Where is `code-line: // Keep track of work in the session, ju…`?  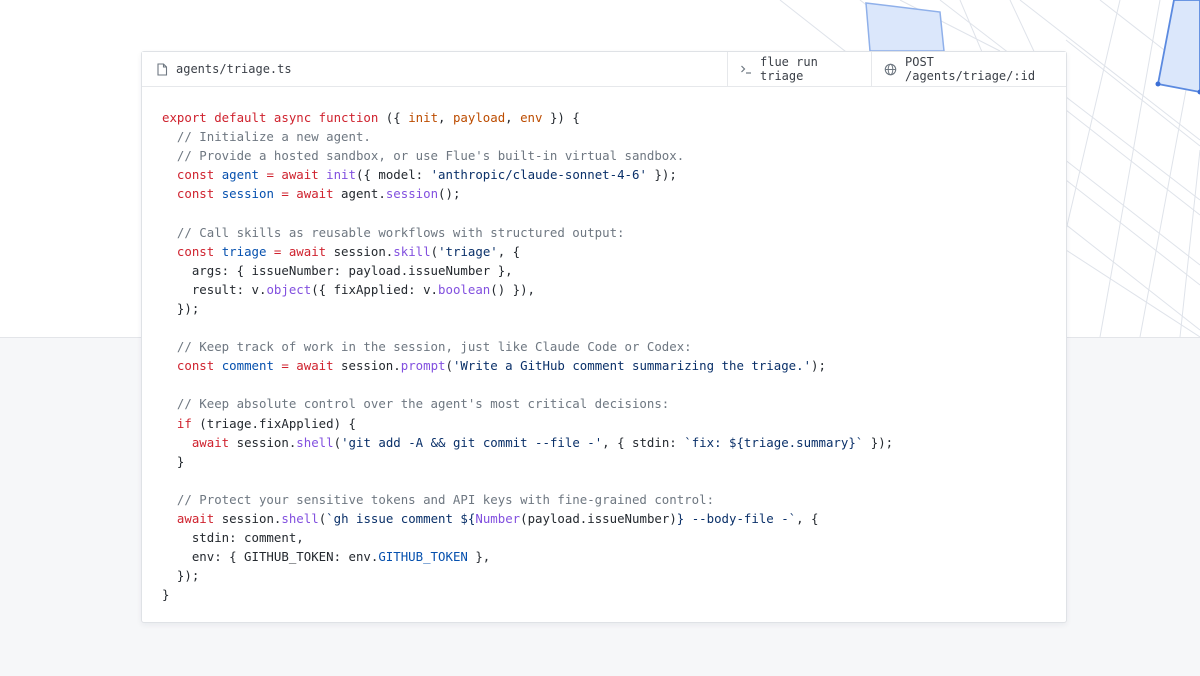
code-line: // Keep track of work in the session, ju… is located at coordinates (527, 346).